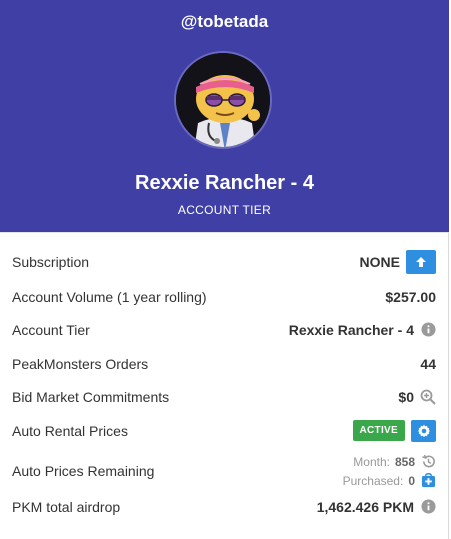  I want to click on rexxie-avatar-icon, so click(223, 100).